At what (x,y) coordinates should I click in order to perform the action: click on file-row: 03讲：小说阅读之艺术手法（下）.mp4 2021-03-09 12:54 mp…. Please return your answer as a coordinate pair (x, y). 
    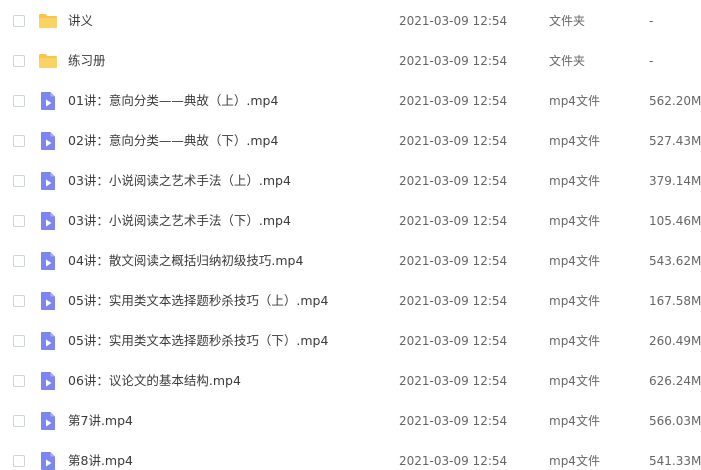
    Looking at the image, I should click on (350, 222).